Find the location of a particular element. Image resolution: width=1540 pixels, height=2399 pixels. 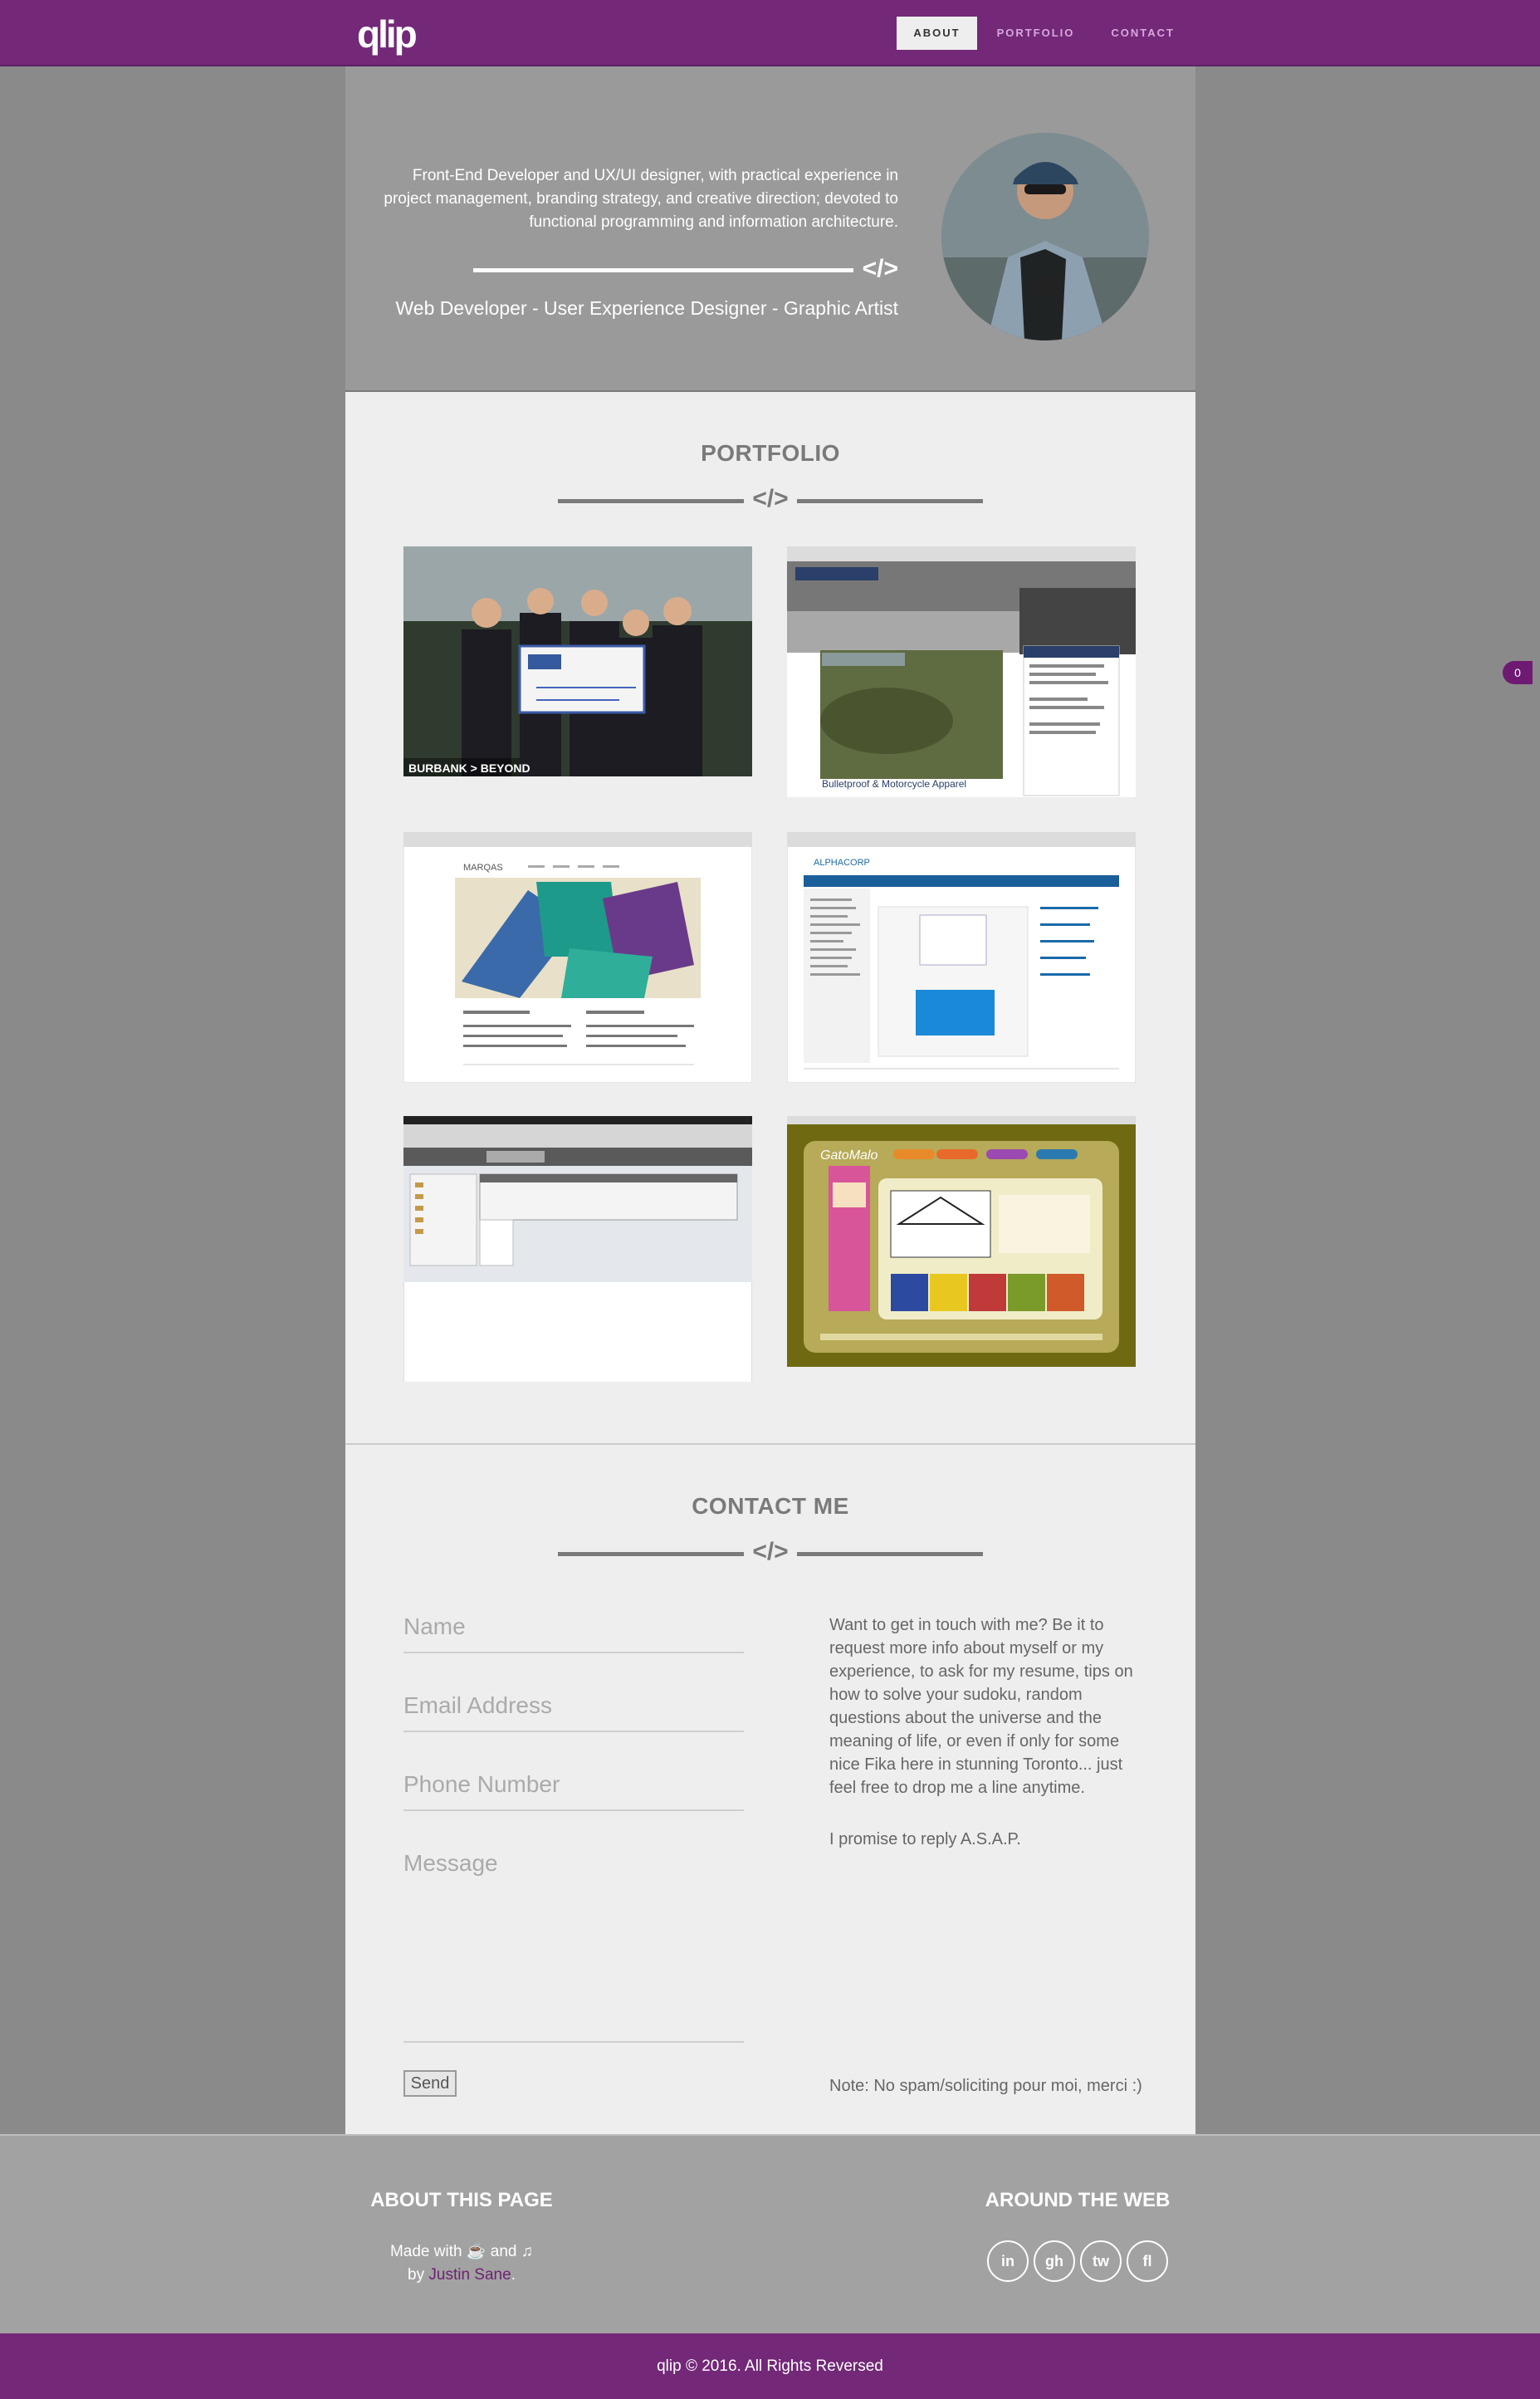

thumb-caption: ALPHACORP is located at coordinates (842, 863).